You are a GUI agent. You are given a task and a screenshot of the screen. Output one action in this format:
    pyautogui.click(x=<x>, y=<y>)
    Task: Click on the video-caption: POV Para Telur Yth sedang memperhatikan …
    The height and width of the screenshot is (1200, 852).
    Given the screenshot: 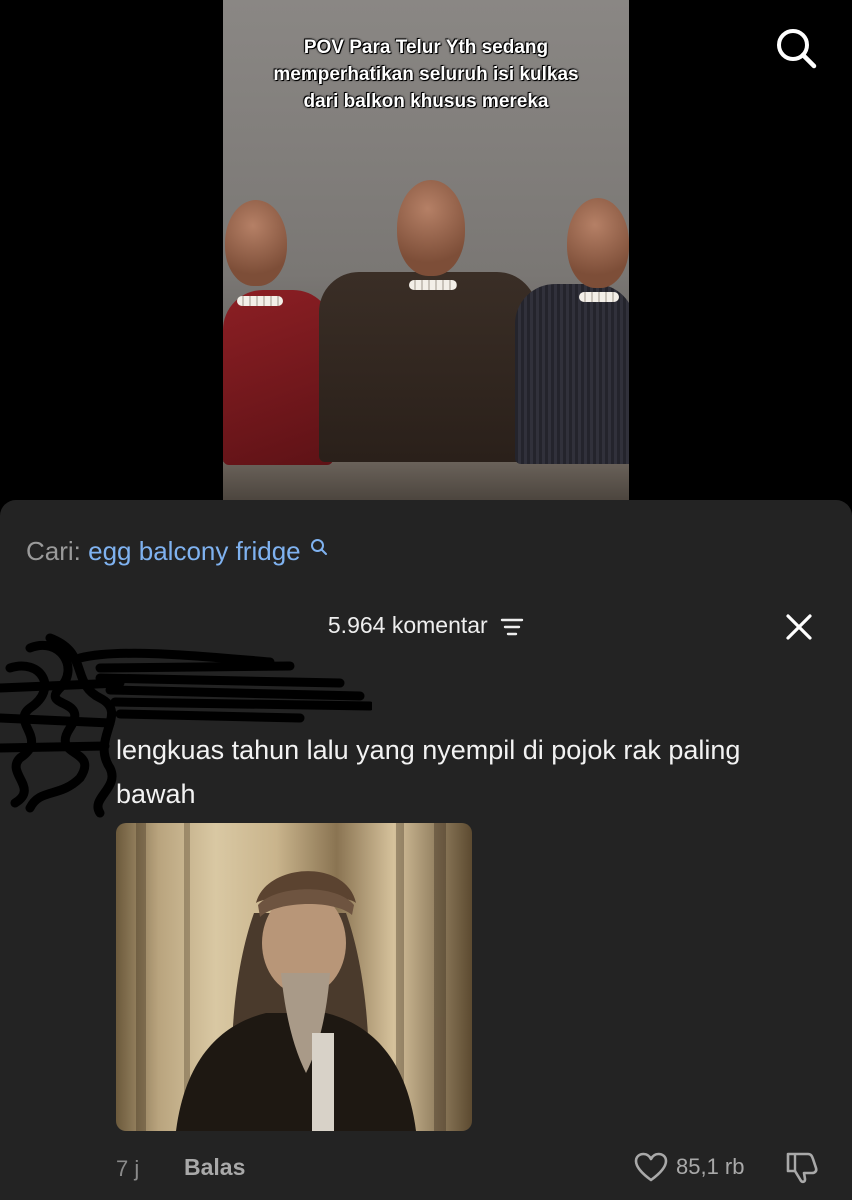 What is the action you would take?
    pyautogui.click(x=426, y=74)
    